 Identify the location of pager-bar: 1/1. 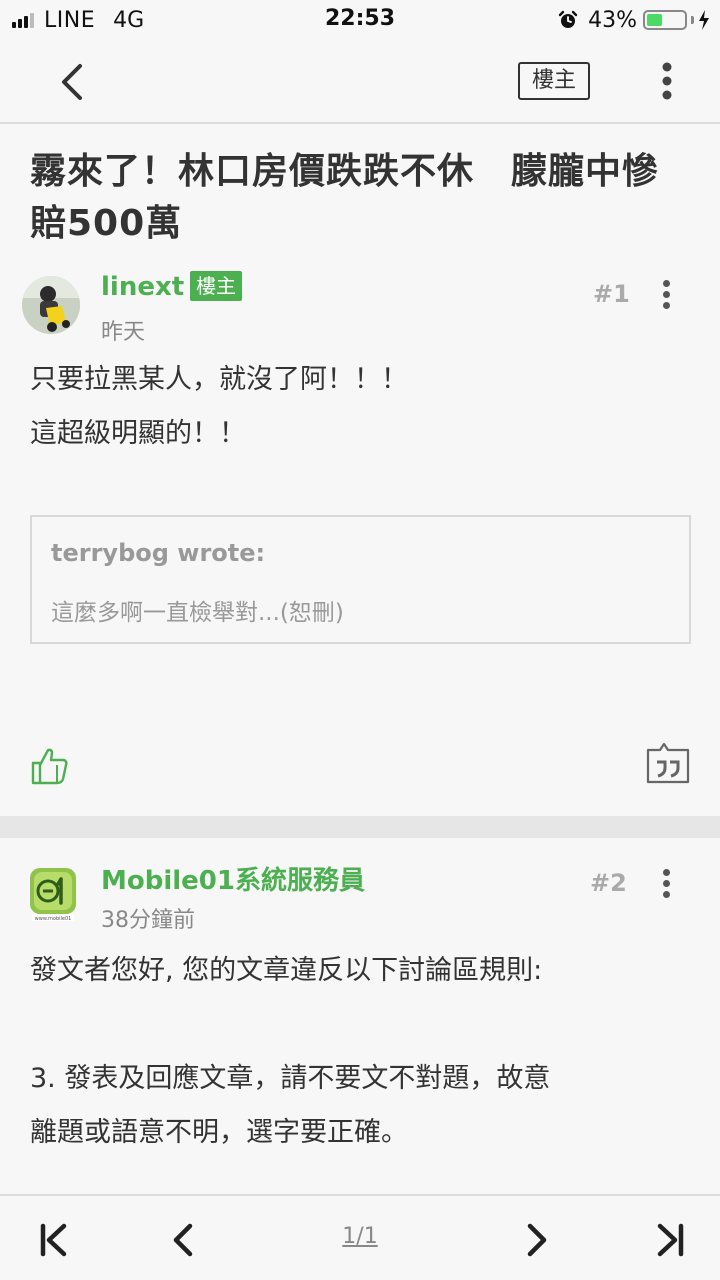
(360, 1237).